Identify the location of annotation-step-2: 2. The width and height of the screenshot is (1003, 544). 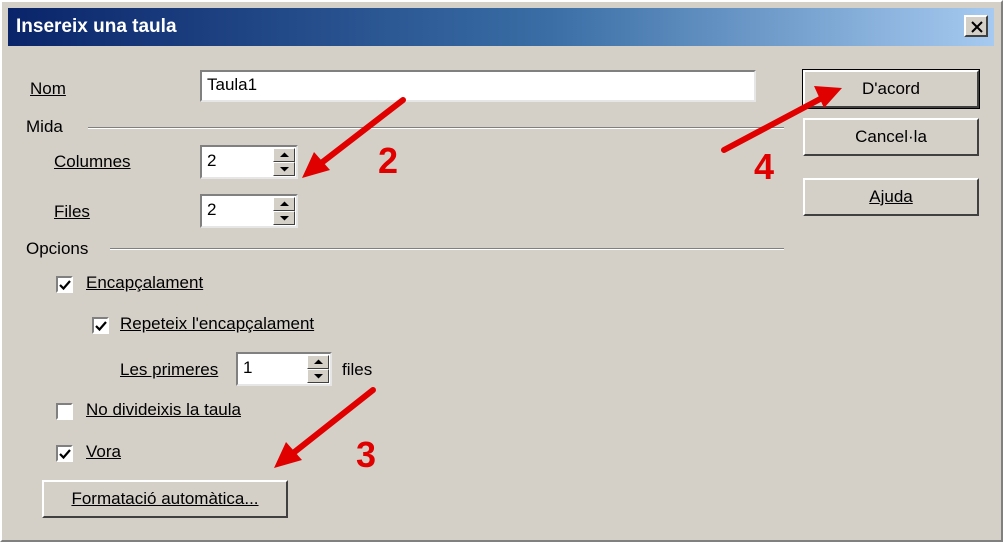
(388, 160).